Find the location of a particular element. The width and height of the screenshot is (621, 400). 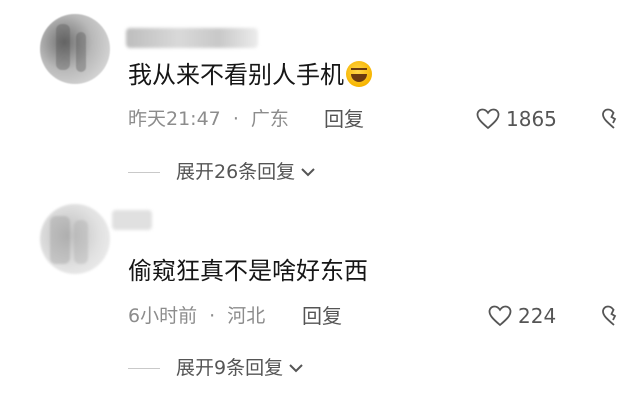

comment-time: 昨天21:47 is located at coordinates (174, 119).